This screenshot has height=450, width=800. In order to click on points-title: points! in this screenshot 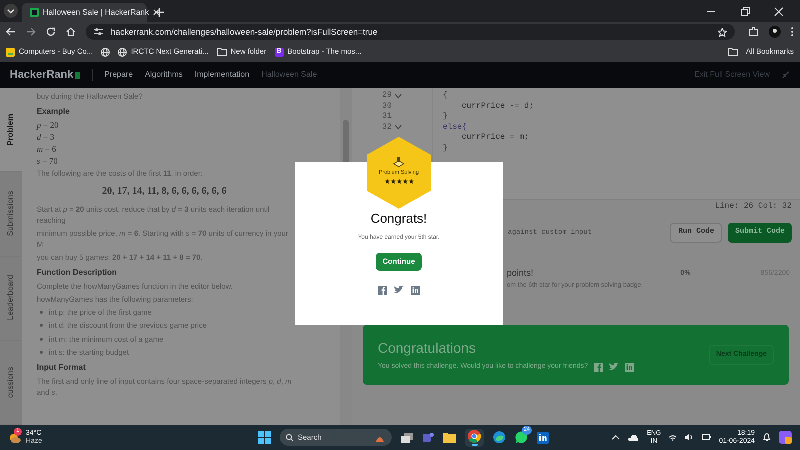, I will do `click(521, 273)`.